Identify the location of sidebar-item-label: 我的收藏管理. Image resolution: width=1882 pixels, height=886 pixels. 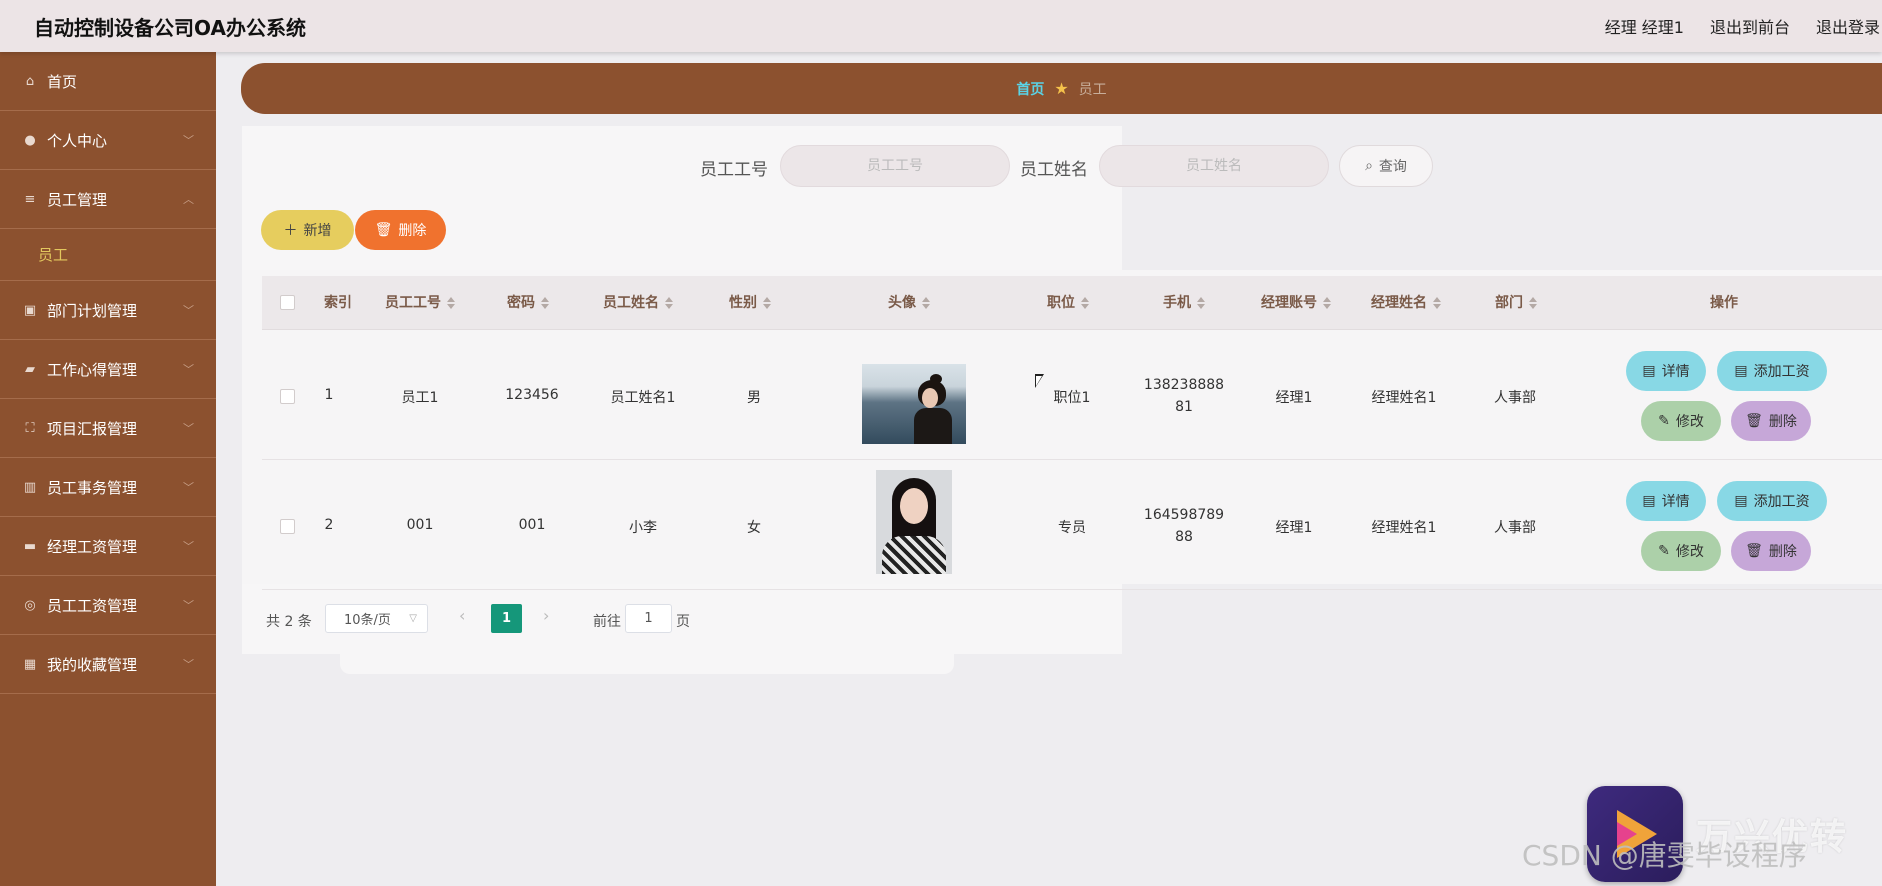
(92, 664).